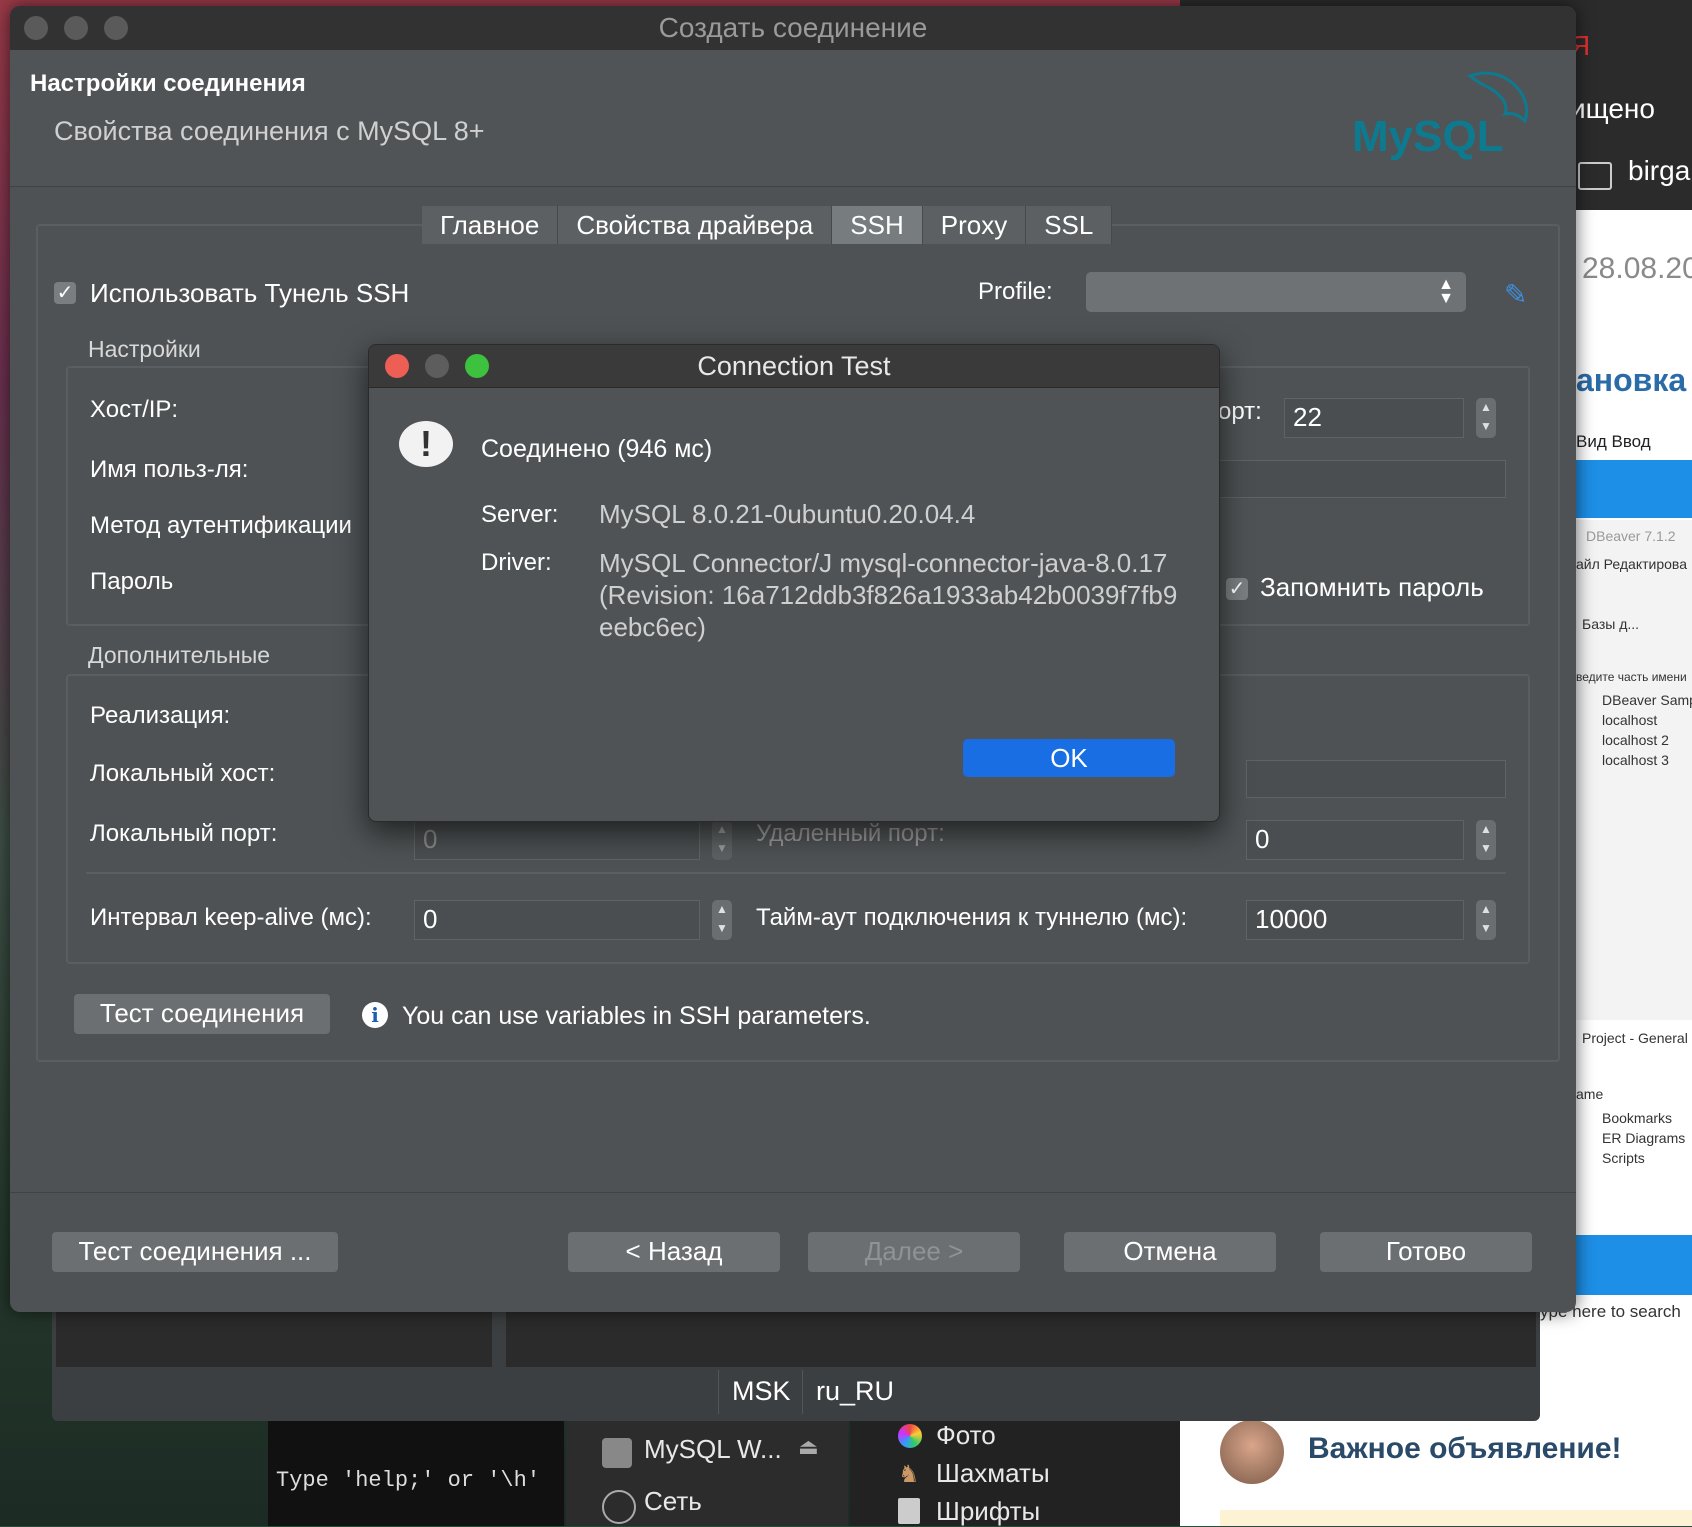 The height and width of the screenshot is (1527, 1692). What do you see at coordinates (557, 920) in the screenshot?
I see `keepalive-input: 0` at bounding box center [557, 920].